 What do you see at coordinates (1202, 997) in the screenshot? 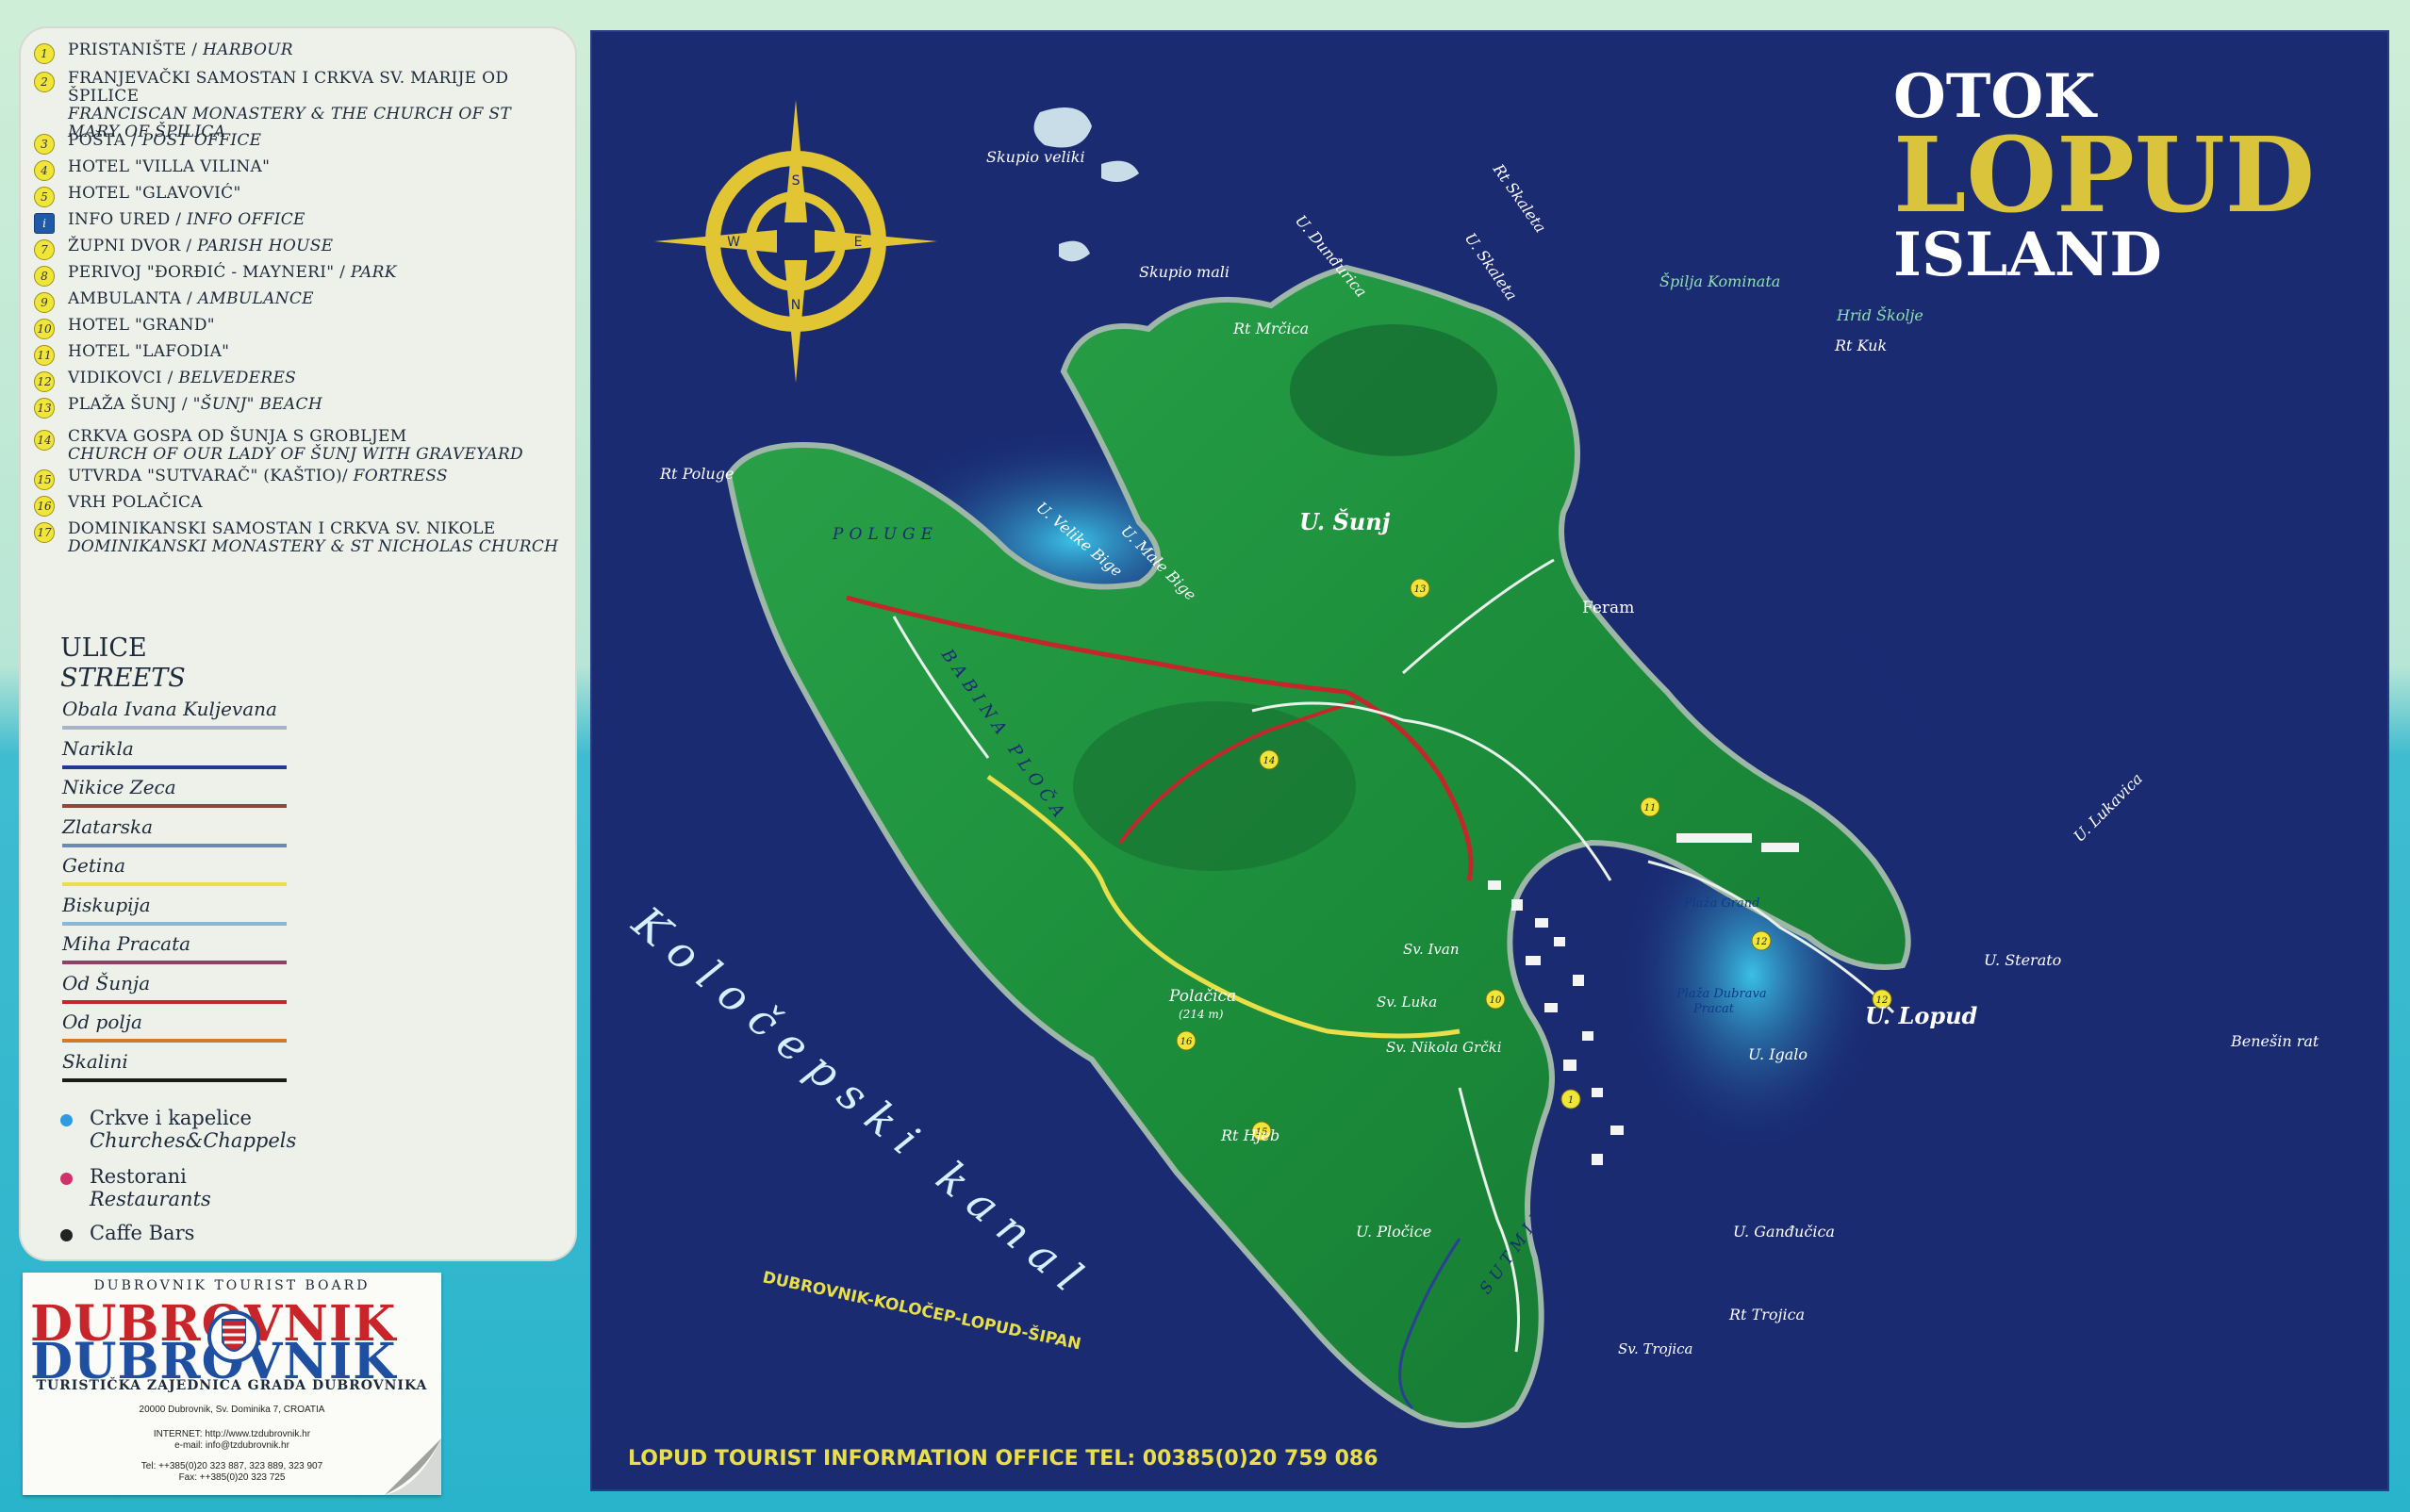
I see `label-polacica: Polačica` at bounding box center [1202, 997].